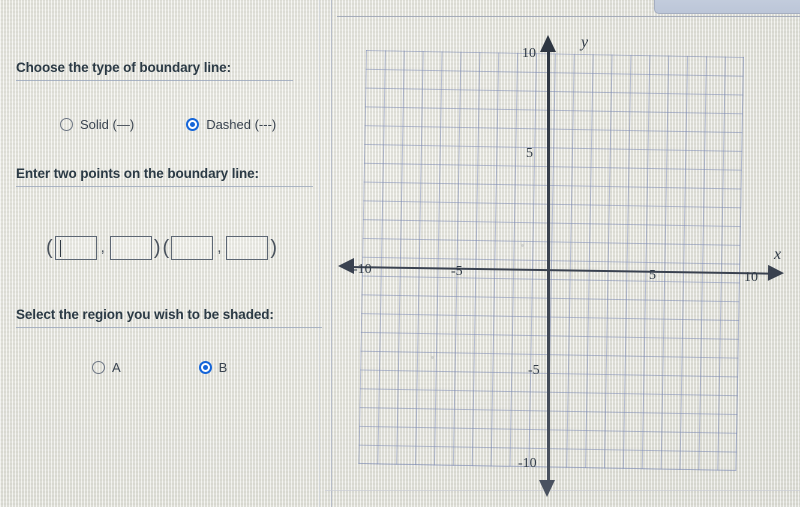  Describe the element at coordinates (102, 247) in the screenshot. I see `comma-1: ,` at that location.